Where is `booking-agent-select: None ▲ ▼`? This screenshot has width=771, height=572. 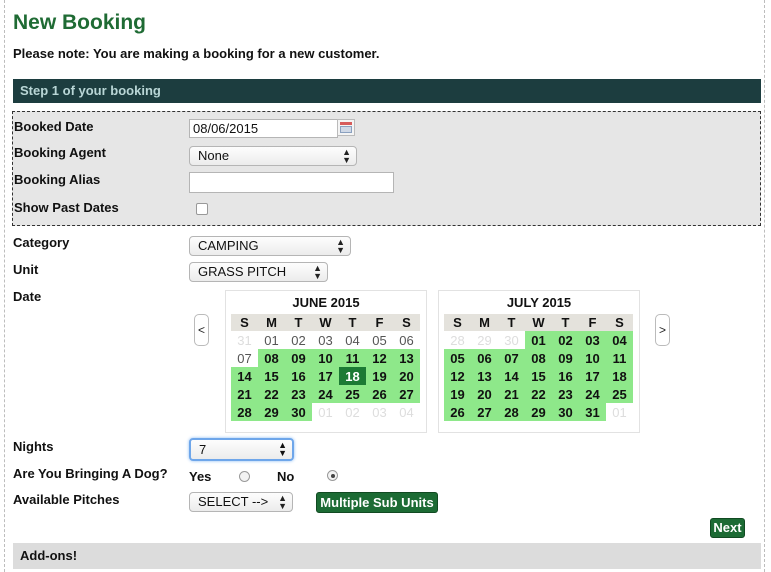 booking-agent-select: None ▲ ▼ is located at coordinates (273, 156).